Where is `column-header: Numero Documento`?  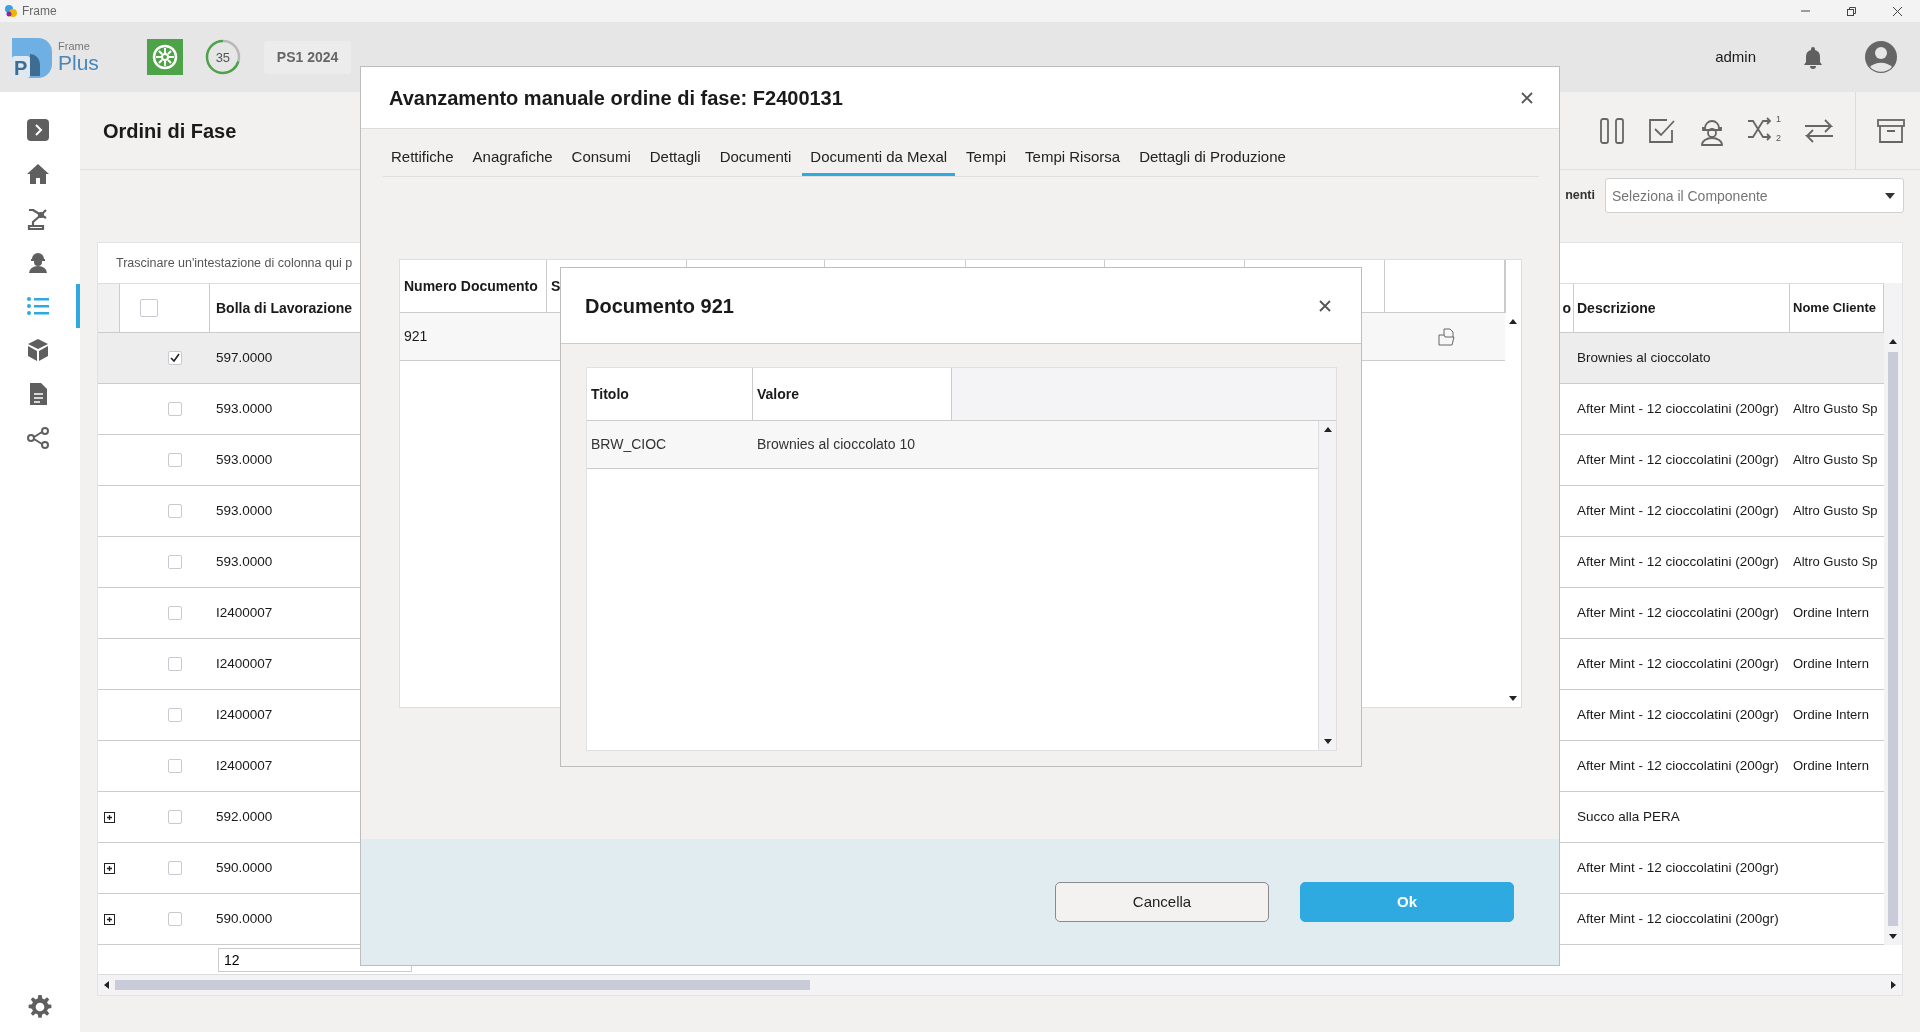
column-header: Numero Documento is located at coordinates (471, 286).